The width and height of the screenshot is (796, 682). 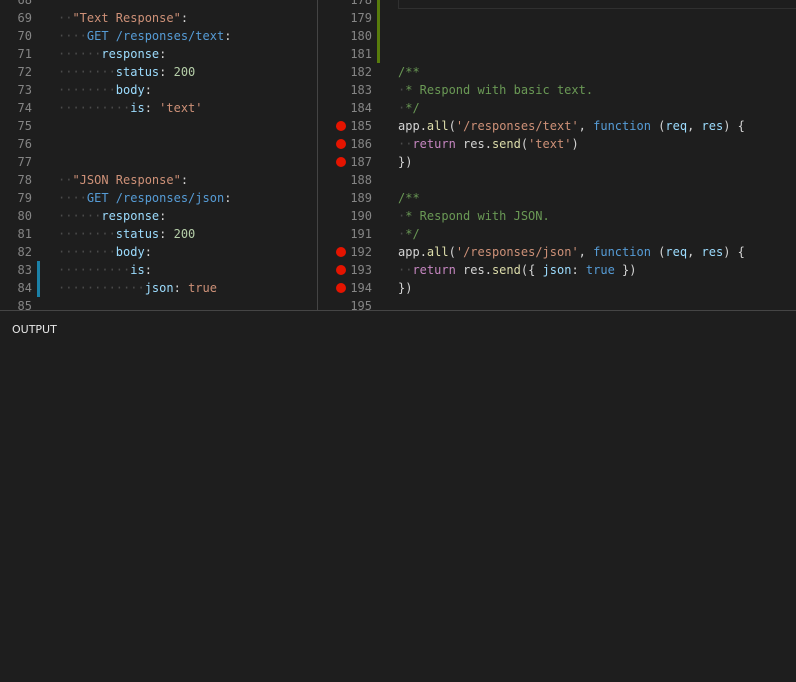 I want to click on code-line: 178, so click(x=557, y=4).